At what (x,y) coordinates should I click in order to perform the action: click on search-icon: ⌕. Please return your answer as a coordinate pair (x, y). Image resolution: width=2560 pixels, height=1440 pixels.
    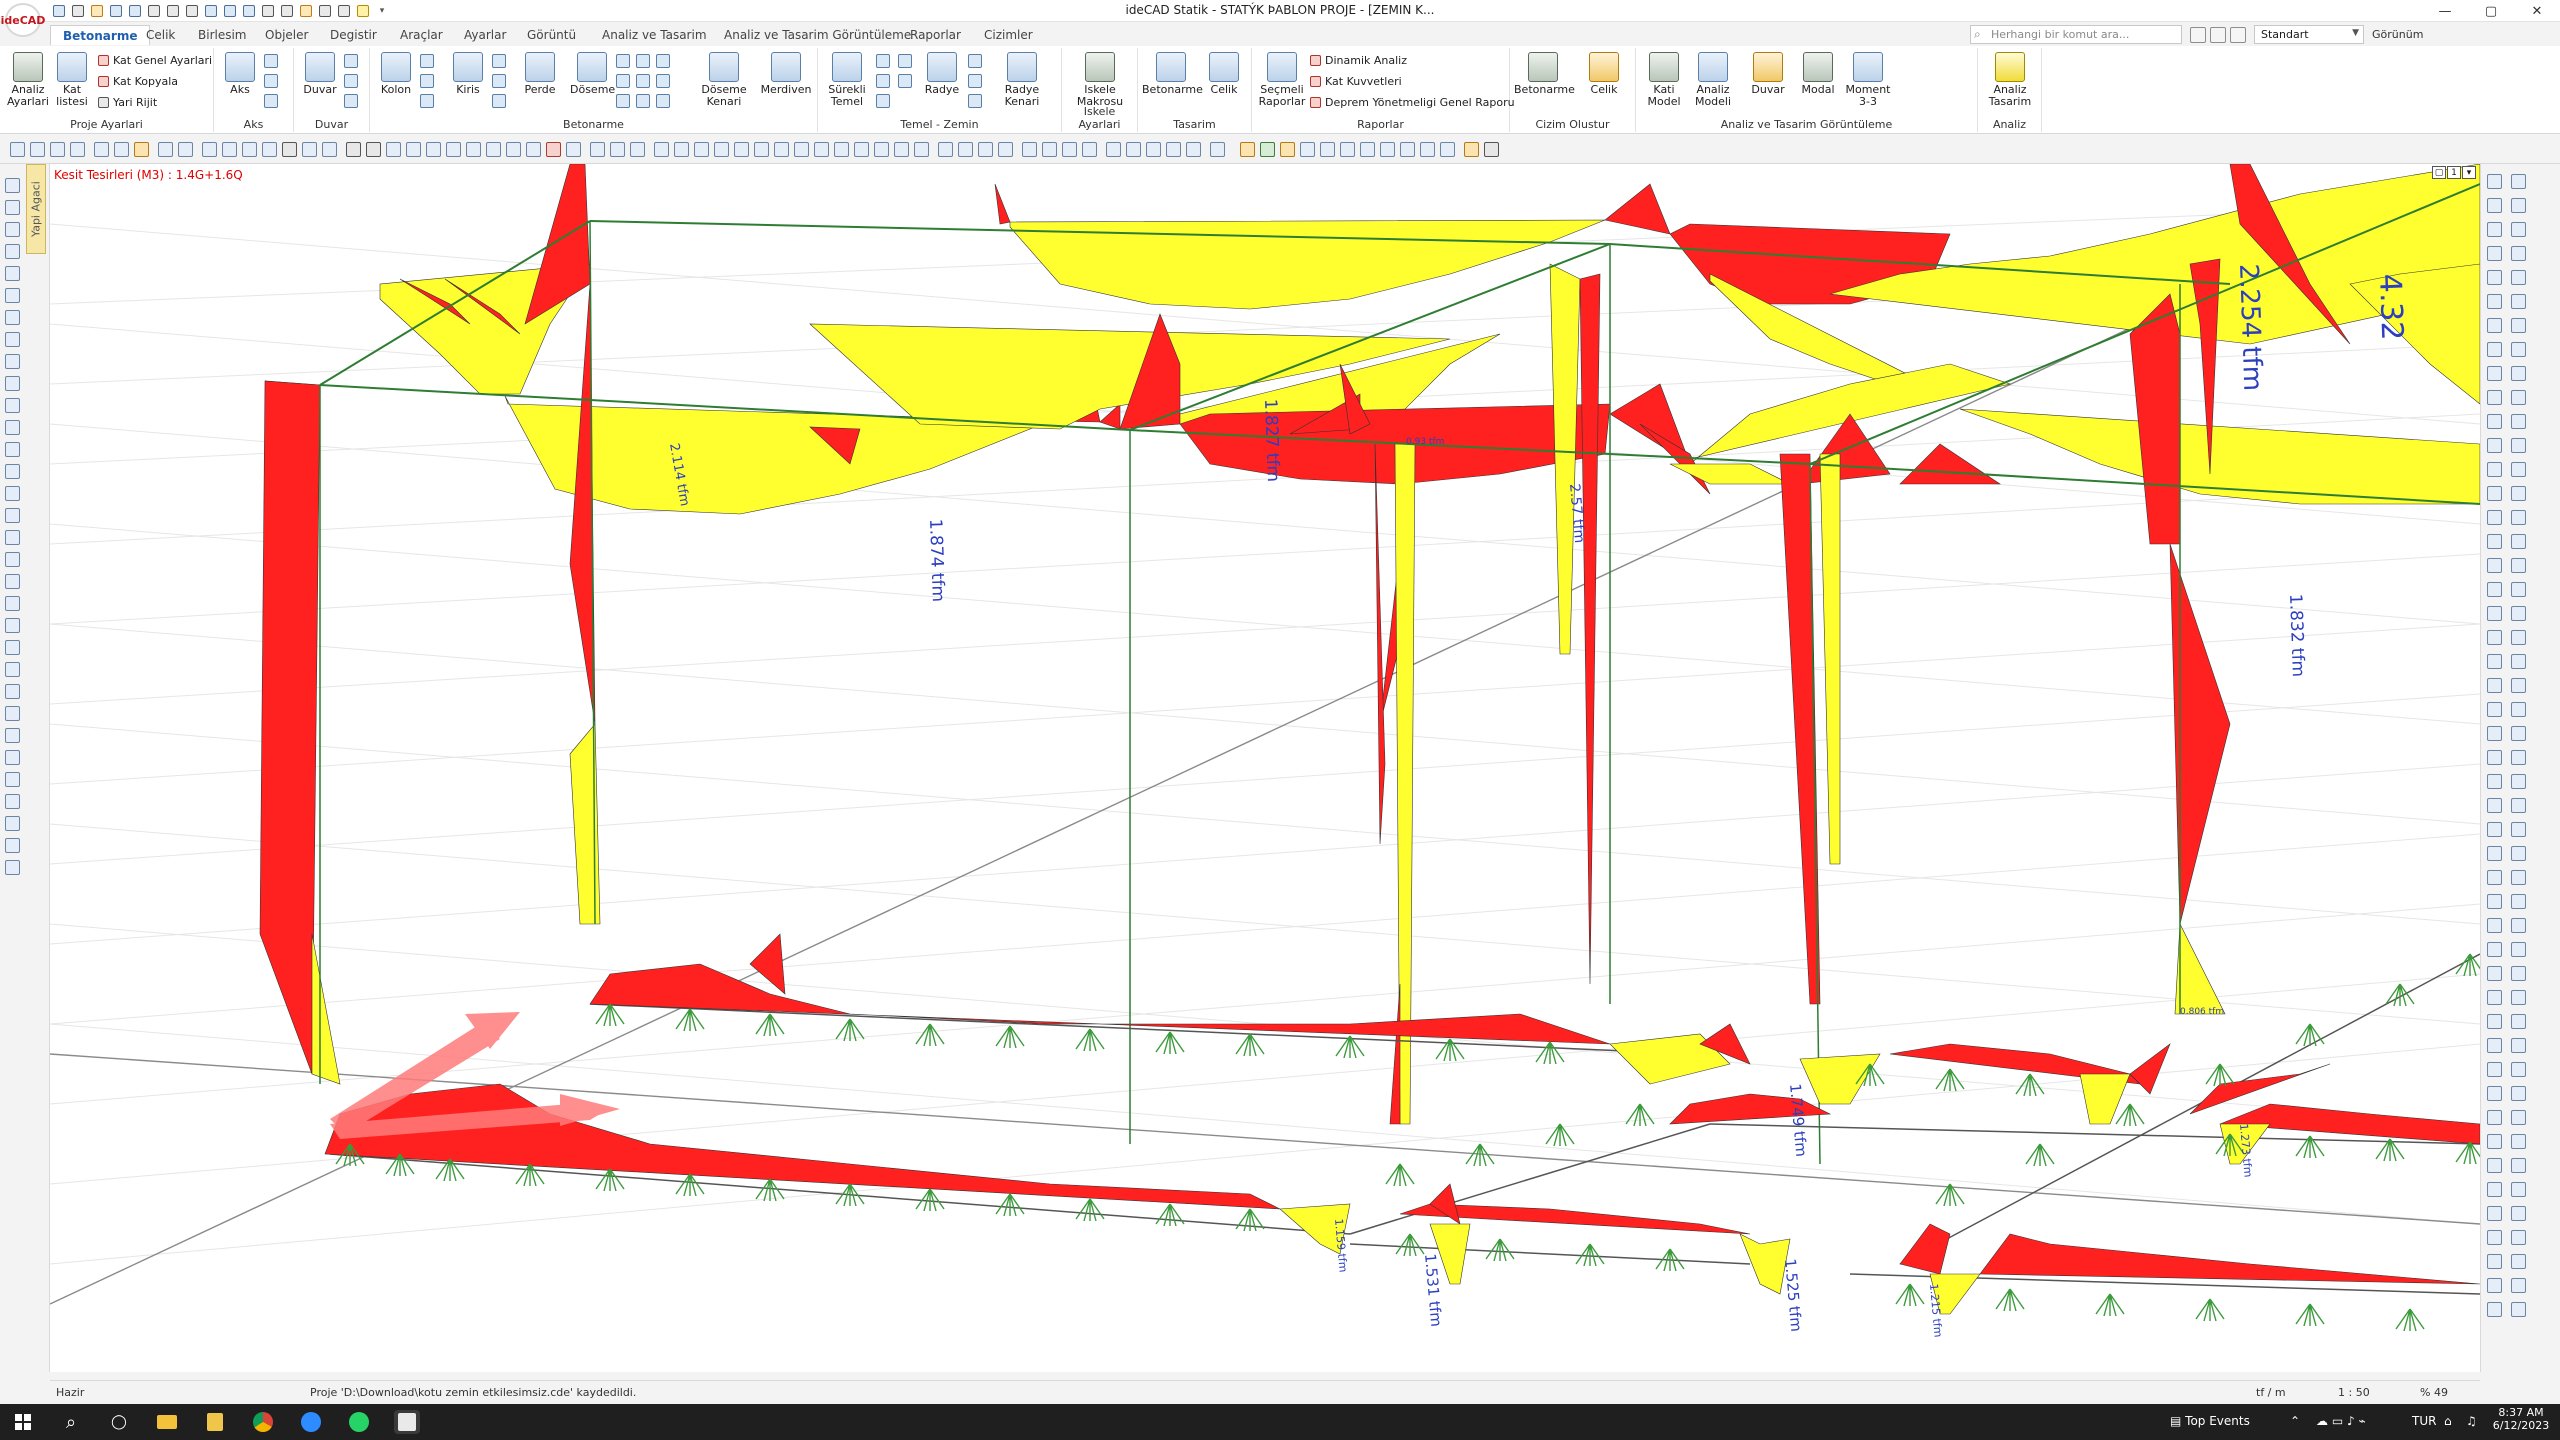
    Looking at the image, I should click on (71, 1422).